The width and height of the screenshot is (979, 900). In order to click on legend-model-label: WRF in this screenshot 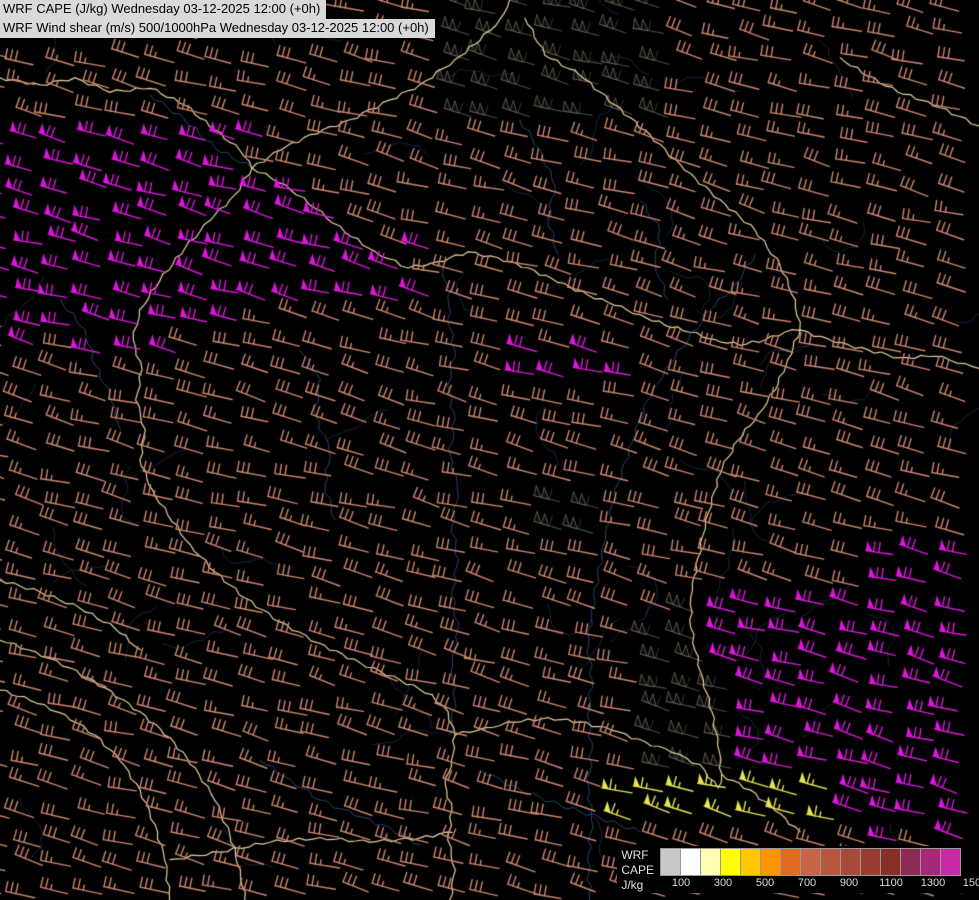, I will do `click(635, 855)`.